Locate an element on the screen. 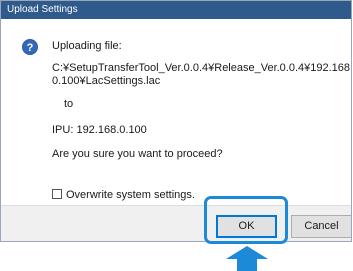 The width and height of the screenshot is (353, 271). up-arrow-icon is located at coordinates (247, 258).